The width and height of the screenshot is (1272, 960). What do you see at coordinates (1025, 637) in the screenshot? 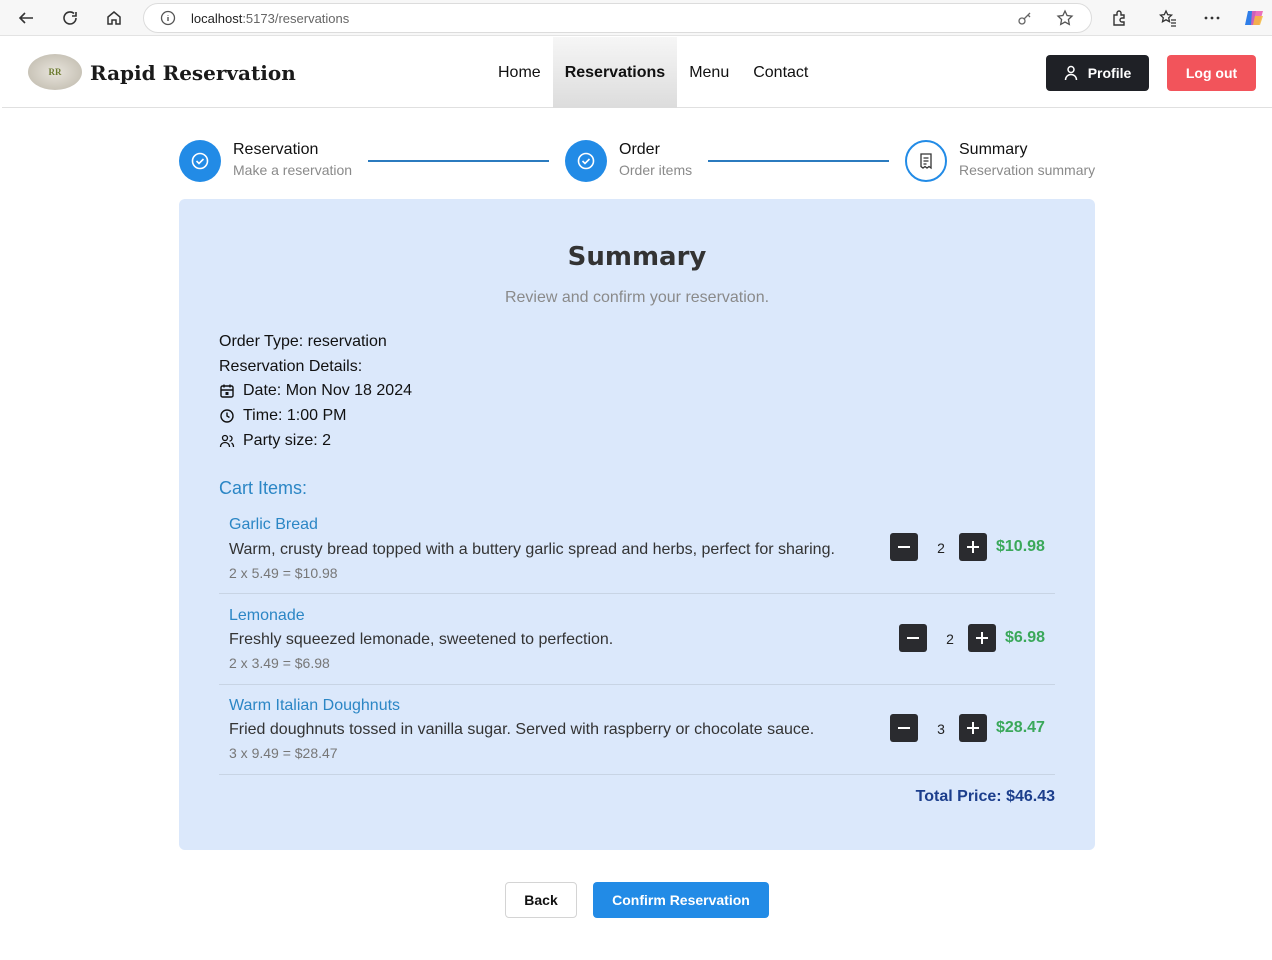
I see `cart-item-price: $6.98` at bounding box center [1025, 637].